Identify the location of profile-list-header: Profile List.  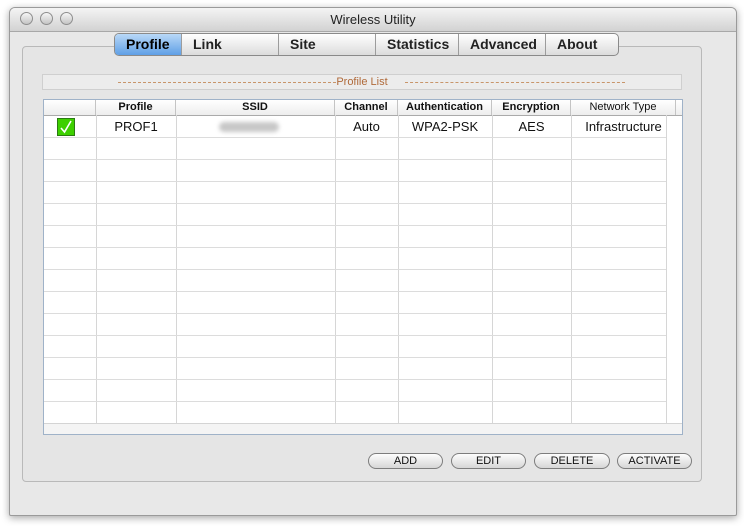
(362, 82).